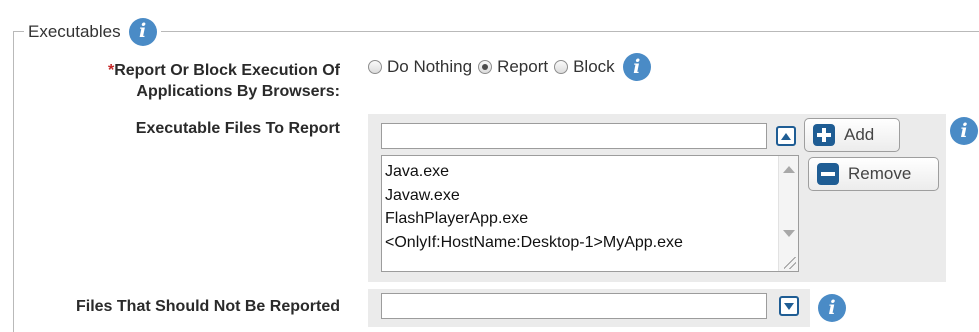 This screenshot has height=332, width=979. I want to click on report-or-block-radio-group: Do Nothing Report Block i, so click(509, 67).